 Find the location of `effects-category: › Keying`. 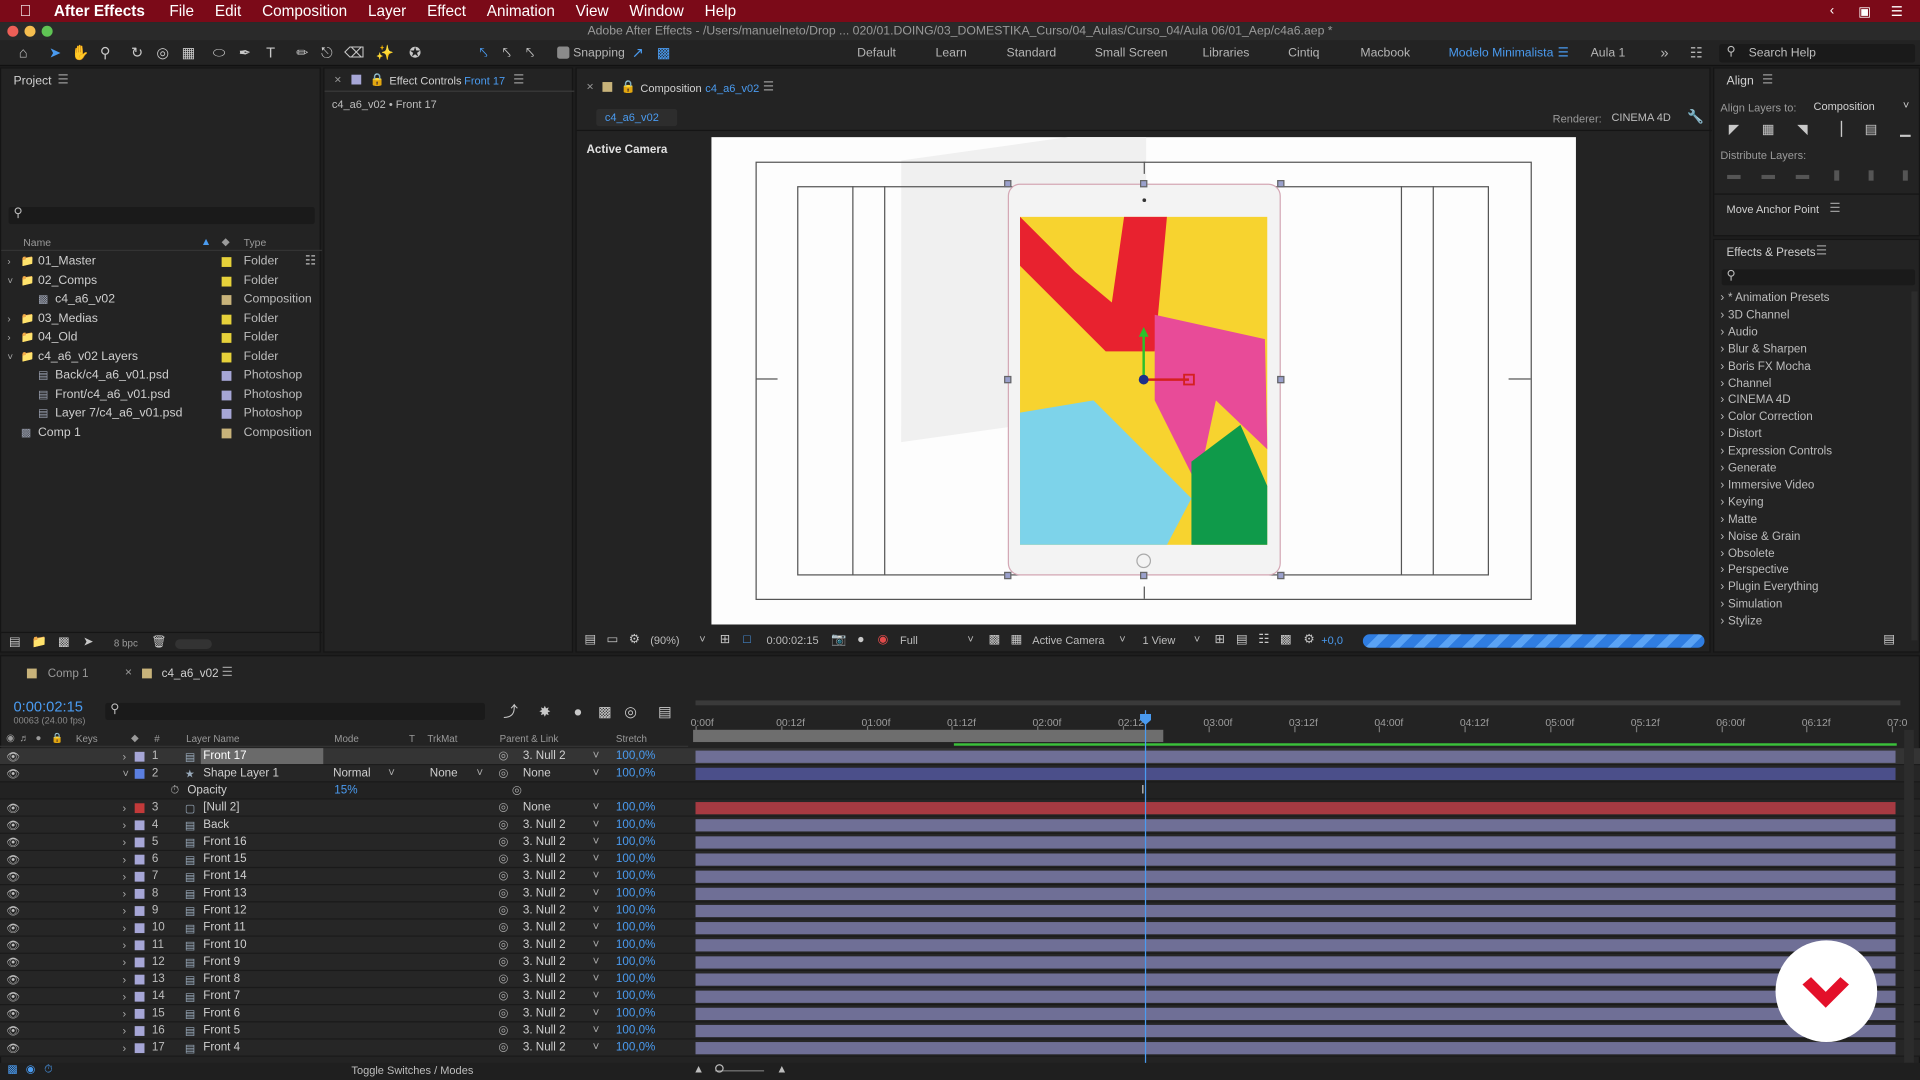

effects-category: › Keying is located at coordinates (1741, 502).